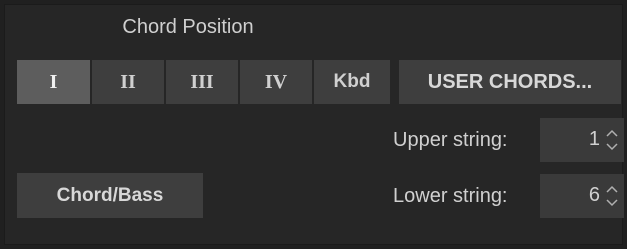 The image size is (627, 249). What do you see at coordinates (594, 139) in the screenshot?
I see `upper-string-value: 1` at bounding box center [594, 139].